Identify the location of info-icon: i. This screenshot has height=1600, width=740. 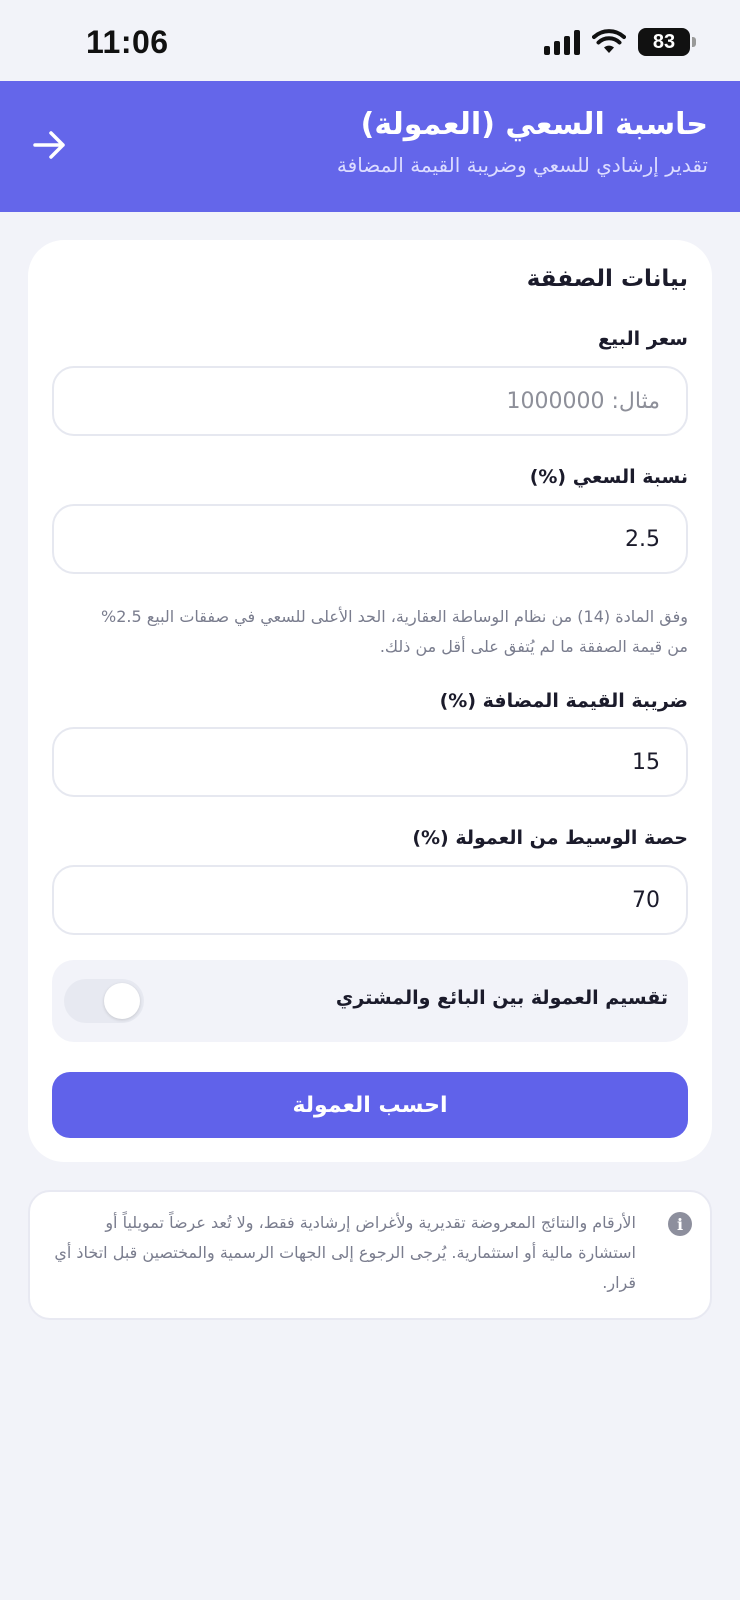
(680, 1224).